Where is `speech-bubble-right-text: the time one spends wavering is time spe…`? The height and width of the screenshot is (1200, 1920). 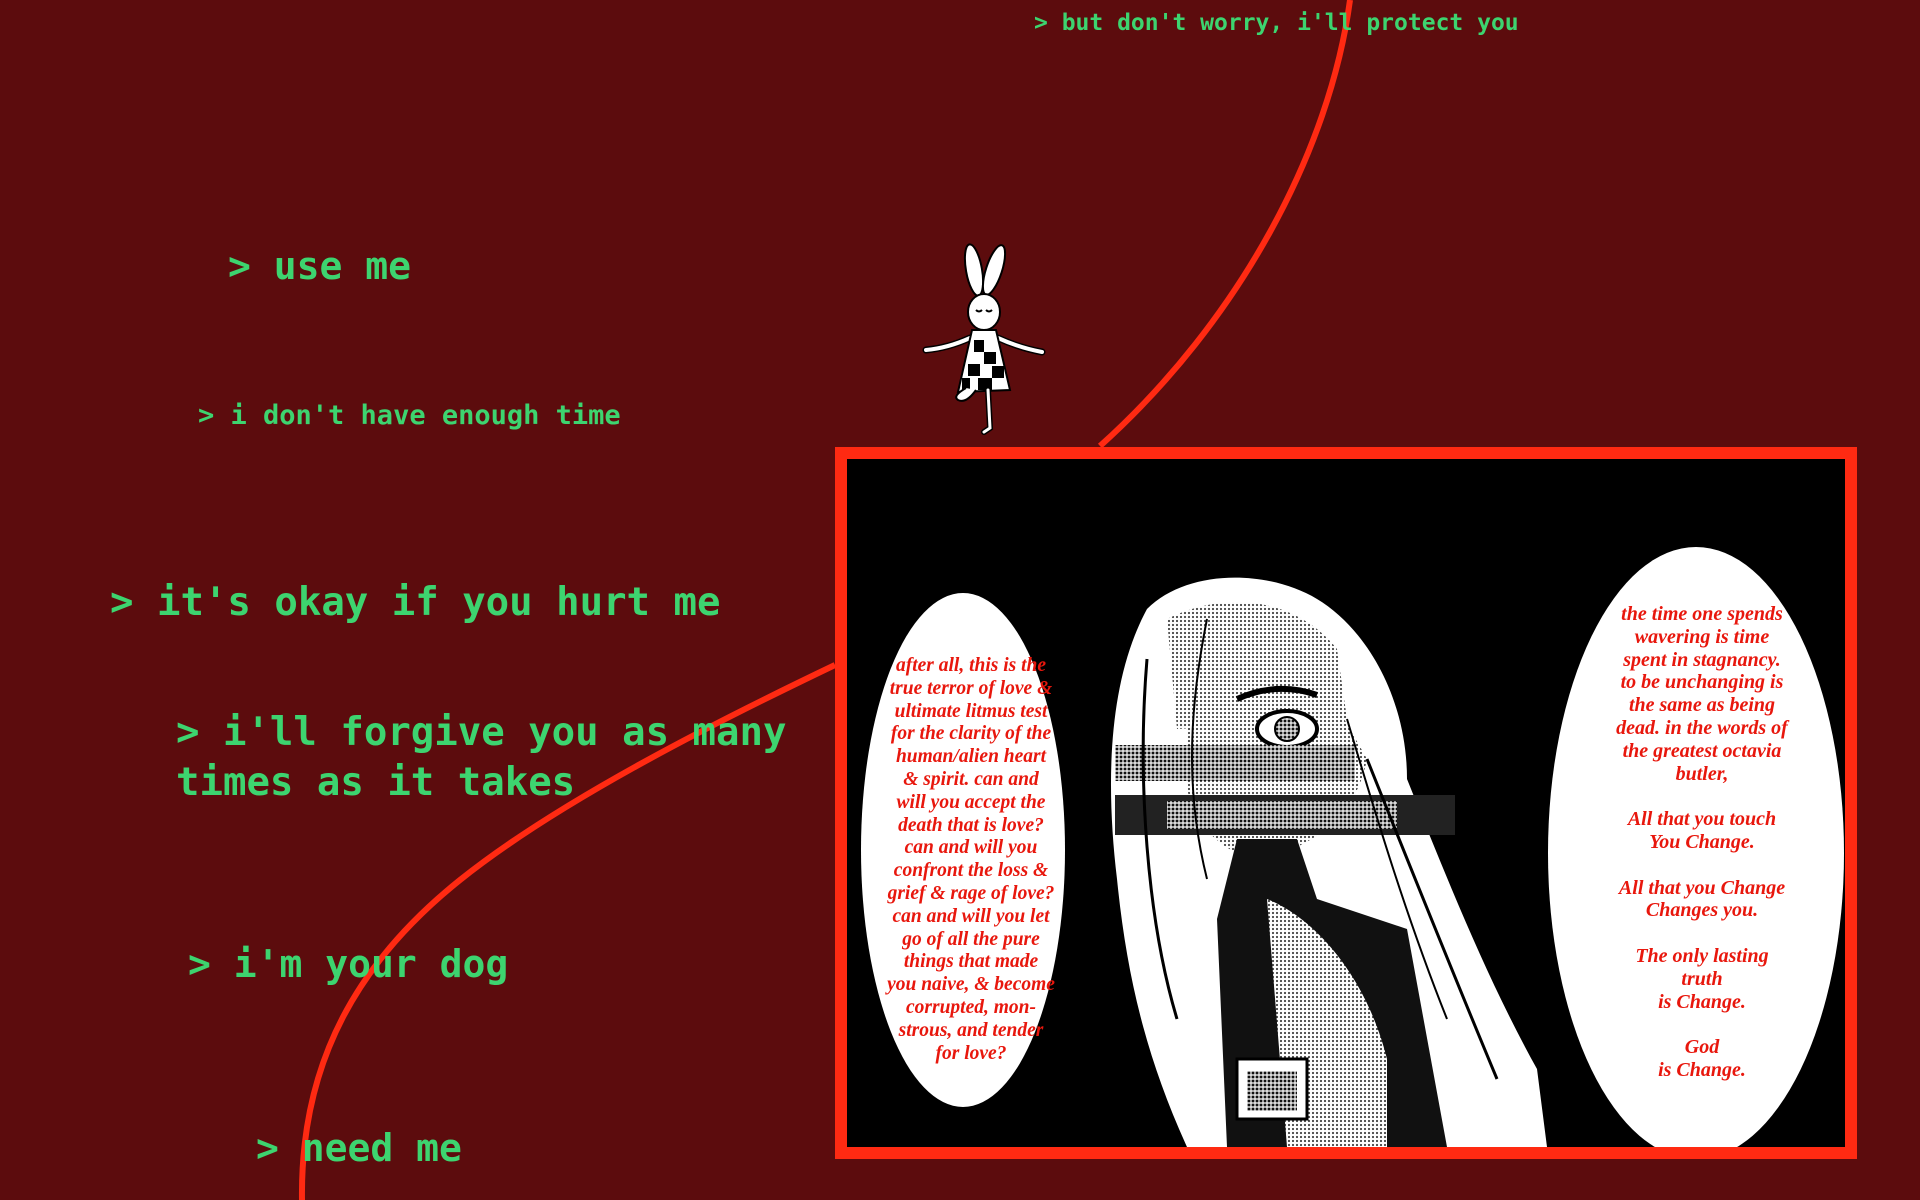
speech-bubble-right-text: the time one spends wavering is time spe… is located at coordinates (1702, 842).